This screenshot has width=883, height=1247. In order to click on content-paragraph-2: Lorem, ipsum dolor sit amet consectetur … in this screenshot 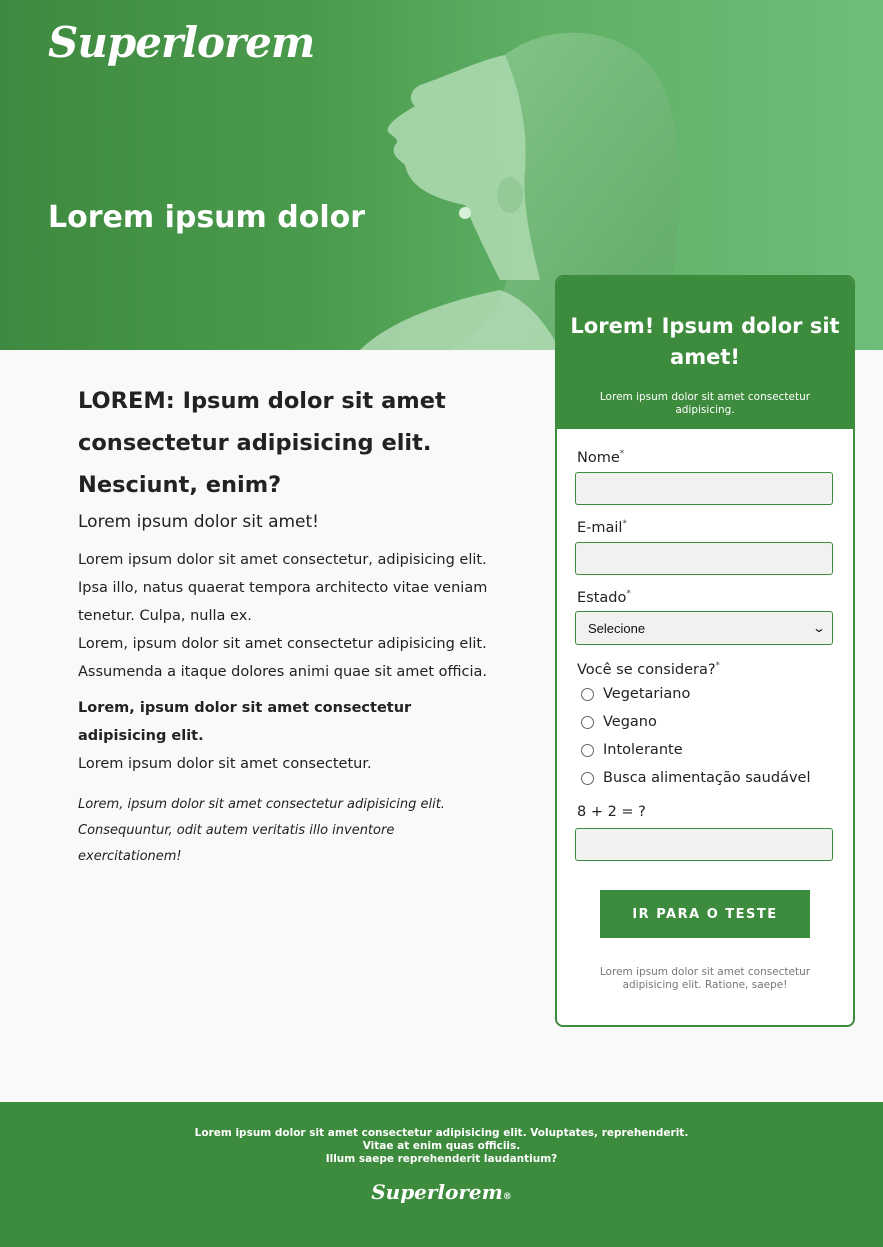, I will do `click(283, 658)`.